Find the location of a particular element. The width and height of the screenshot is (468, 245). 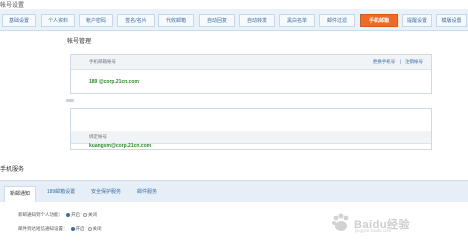

notify-setting-label: 新邮通知到个人功能： is located at coordinates (40, 214).